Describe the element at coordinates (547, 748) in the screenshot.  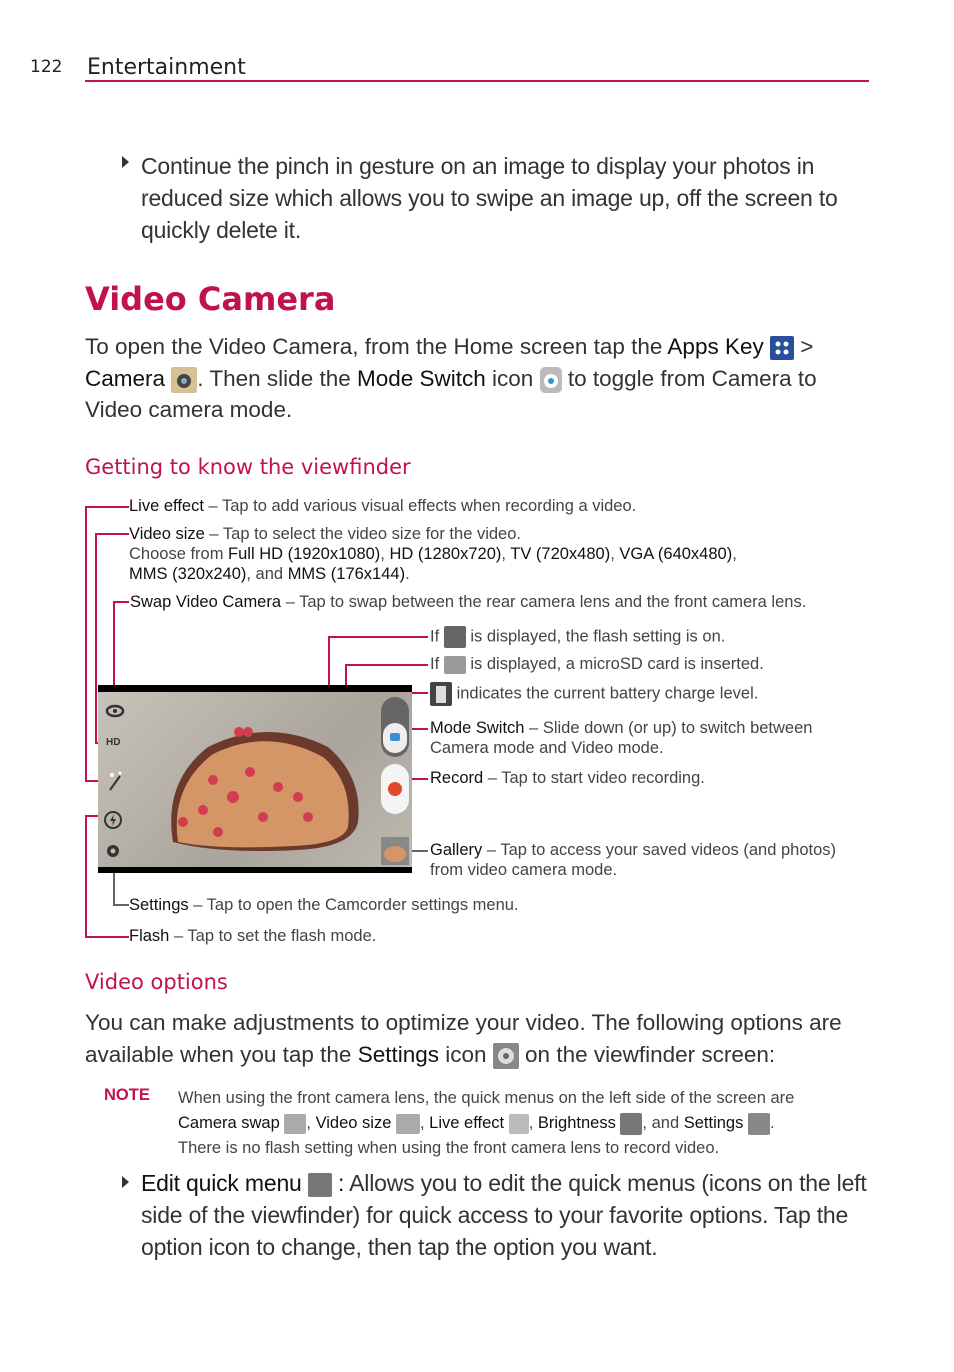
I see `desc: Camera mode and Video mode.` at that location.